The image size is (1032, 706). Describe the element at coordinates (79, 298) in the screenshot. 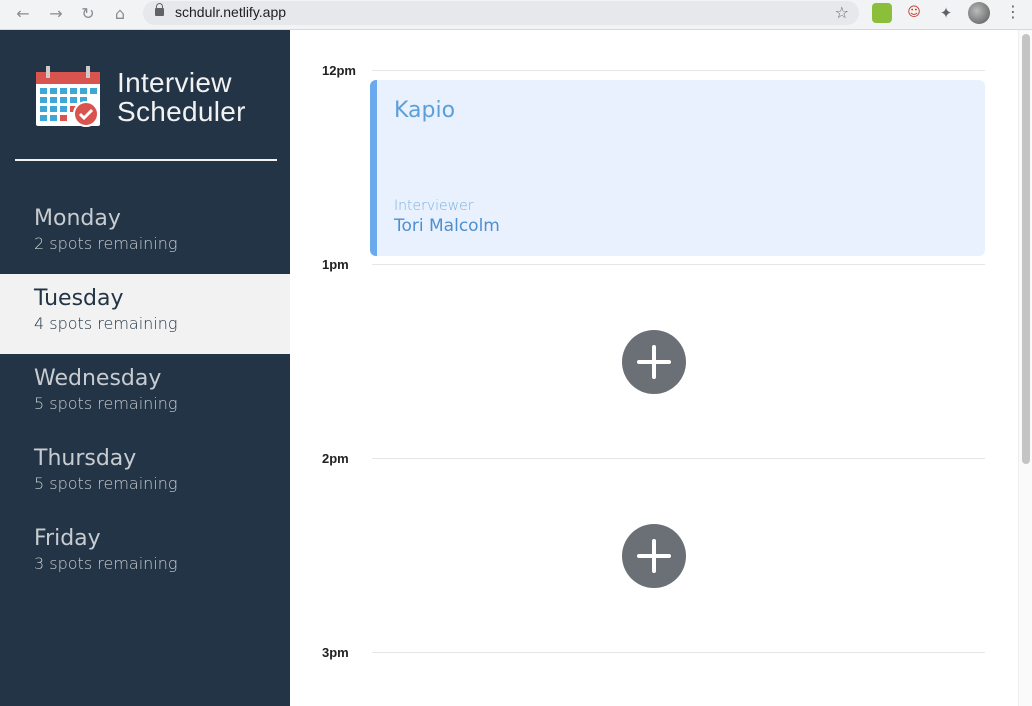

I see `day-name: Tuesday` at that location.